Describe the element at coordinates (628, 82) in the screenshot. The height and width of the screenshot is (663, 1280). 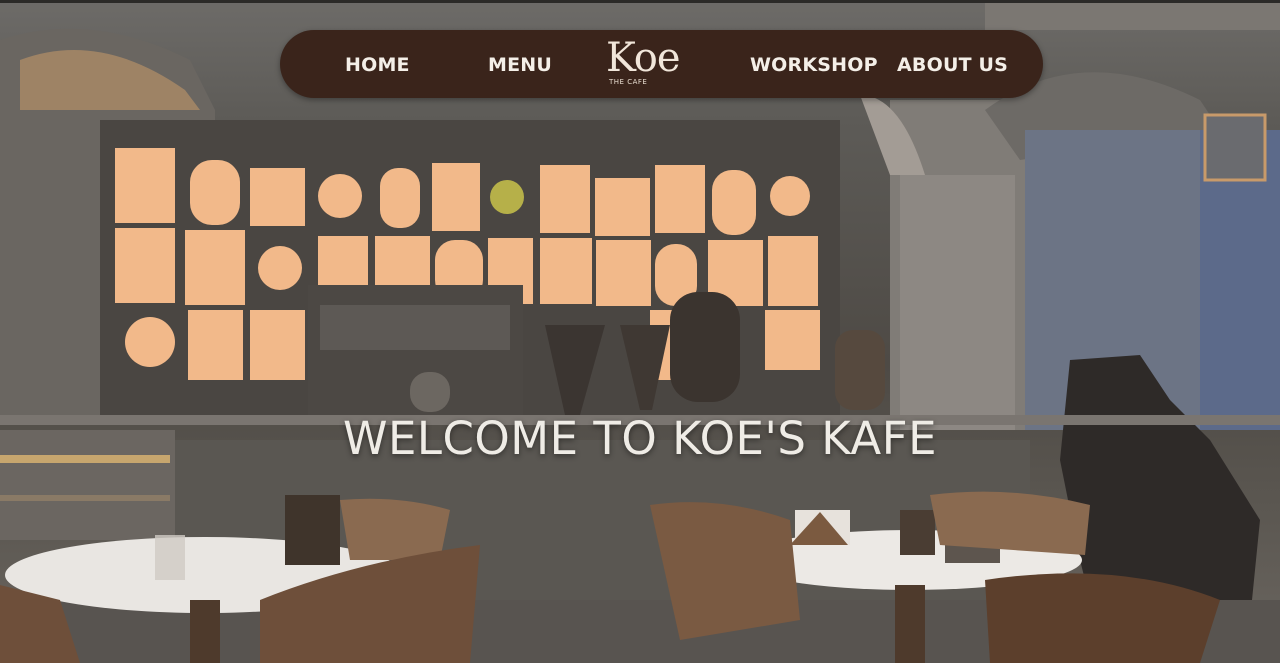
I see `logo-subtext: THE CAFE` at that location.